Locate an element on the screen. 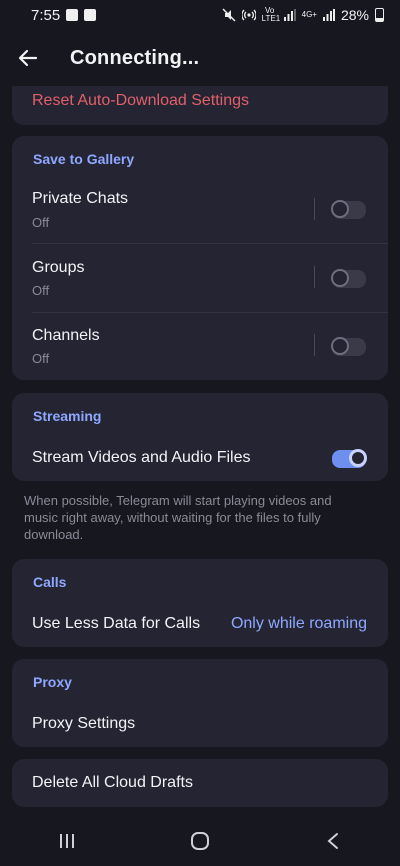  row-title: Use Less Data for Calls is located at coordinates (116, 623).